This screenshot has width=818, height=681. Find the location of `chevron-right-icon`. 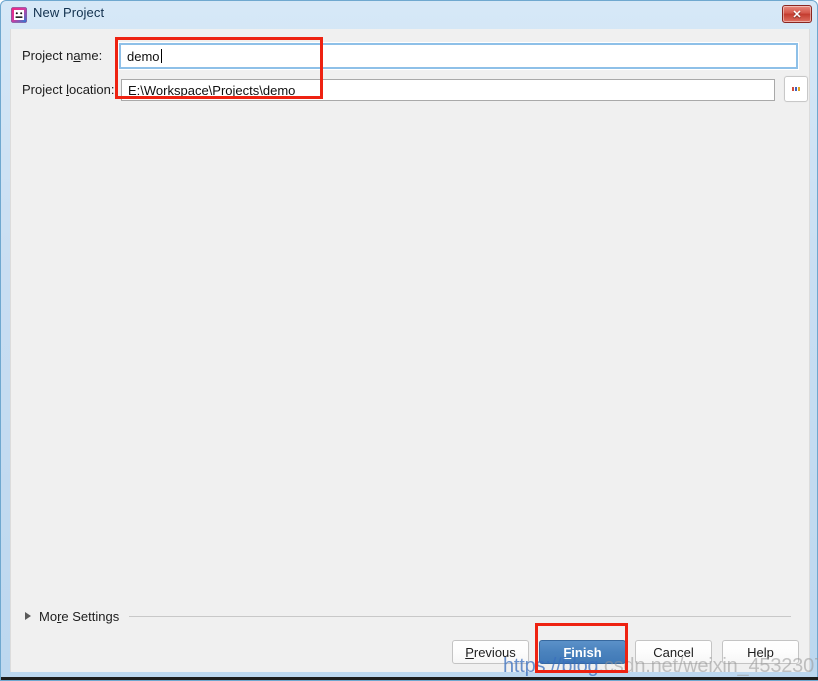

chevron-right-icon is located at coordinates (28, 616).